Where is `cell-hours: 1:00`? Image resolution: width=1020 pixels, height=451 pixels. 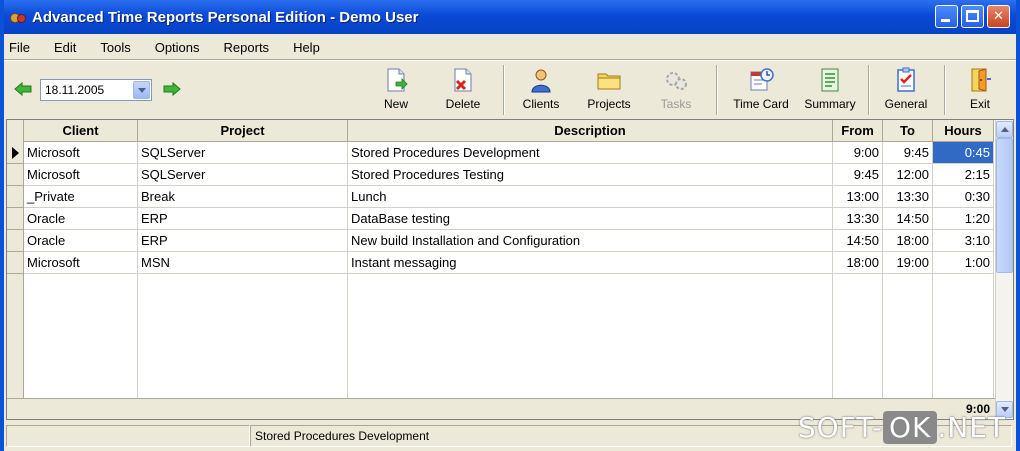 cell-hours: 1:00 is located at coordinates (963, 263).